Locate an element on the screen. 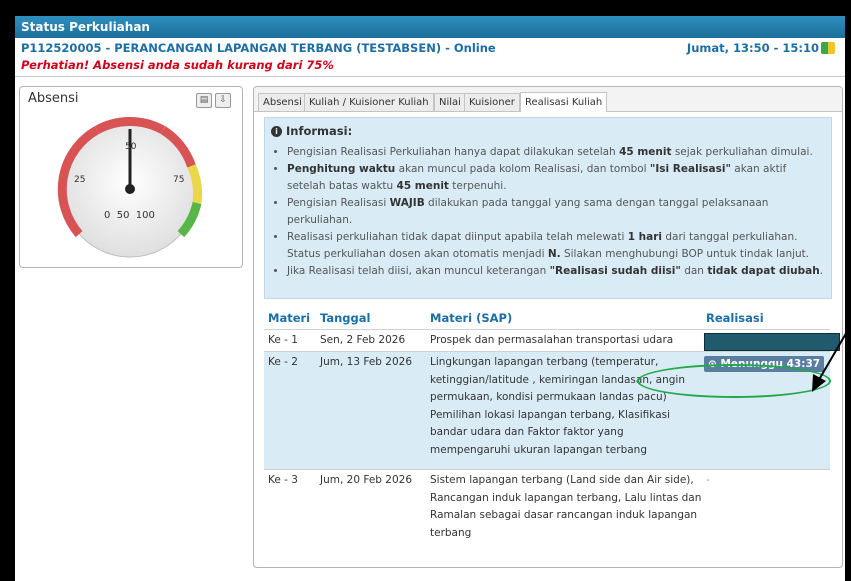 The width and height of the screenshot is (851, 581). download-icon: ⇩ is located at coordinates (223, 100).